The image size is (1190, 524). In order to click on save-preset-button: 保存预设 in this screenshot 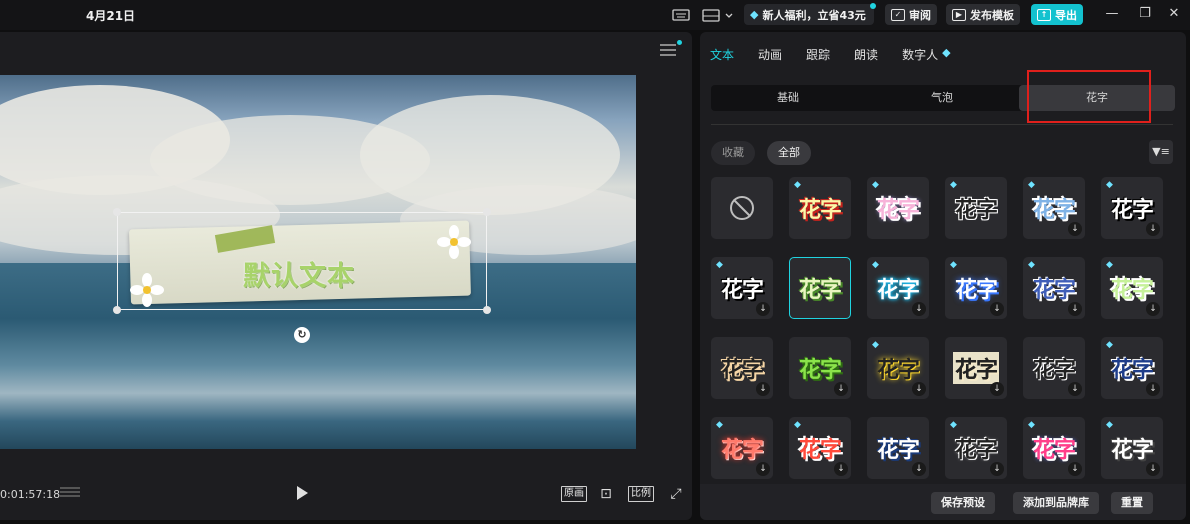, I will do `click(963, 503)`.